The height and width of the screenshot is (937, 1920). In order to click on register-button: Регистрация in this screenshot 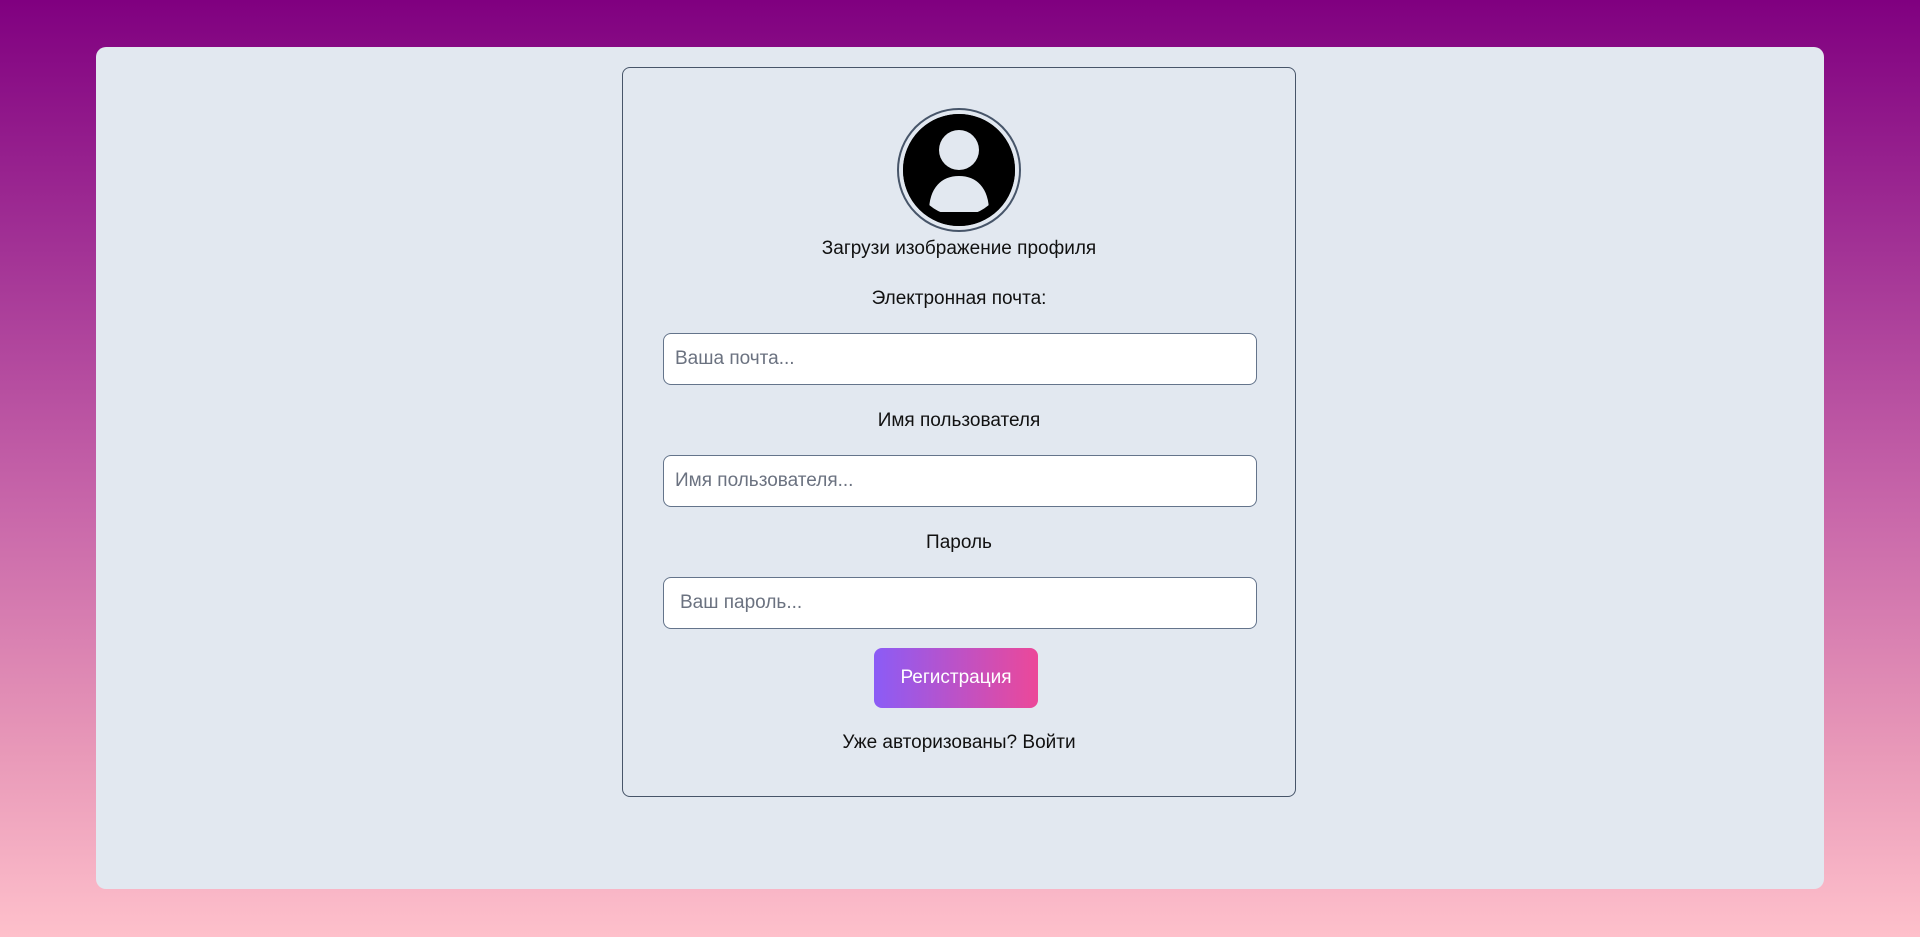, I will do `click(956, 678)`.